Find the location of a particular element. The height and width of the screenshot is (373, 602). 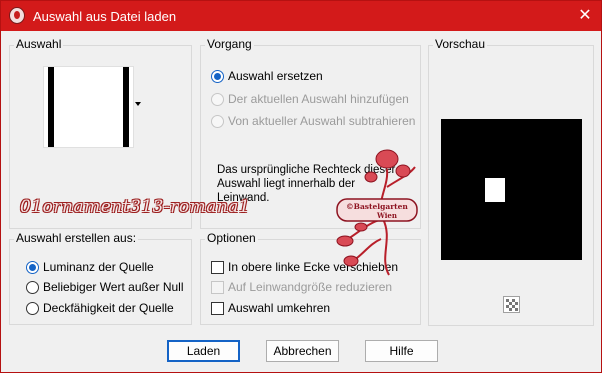

app-icon is located at coordinates (17, 15).